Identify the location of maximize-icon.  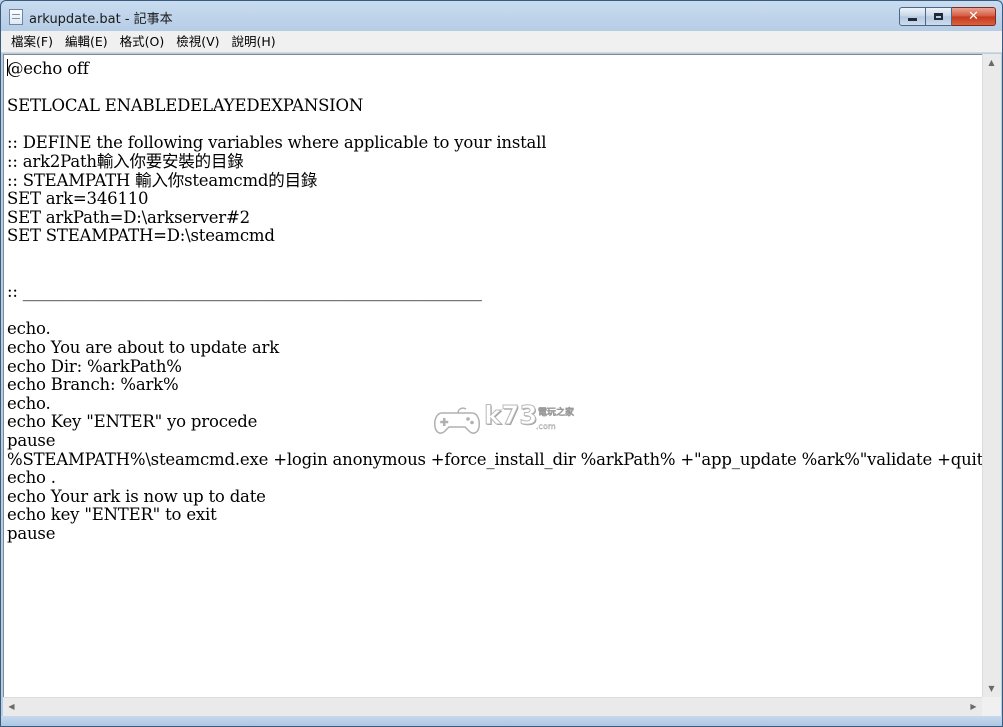
(938, 16).